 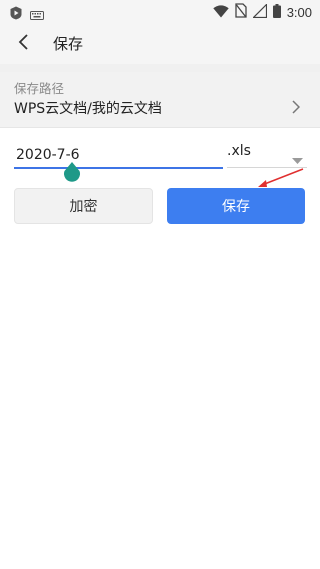 What do you see at coordinates (280, 181) in the screenshot?
I see `annotation-arrow-icon` at bounding box center [280, 181].